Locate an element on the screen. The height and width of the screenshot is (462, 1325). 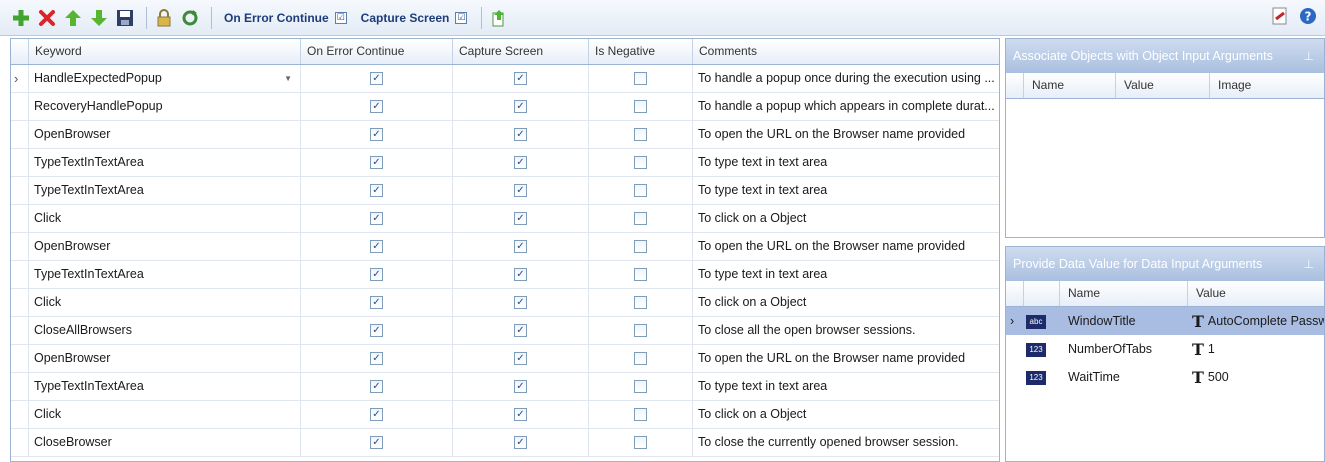
data-argument-row: 123 WaitTime T 500 is located at coordinates (1165, 377).